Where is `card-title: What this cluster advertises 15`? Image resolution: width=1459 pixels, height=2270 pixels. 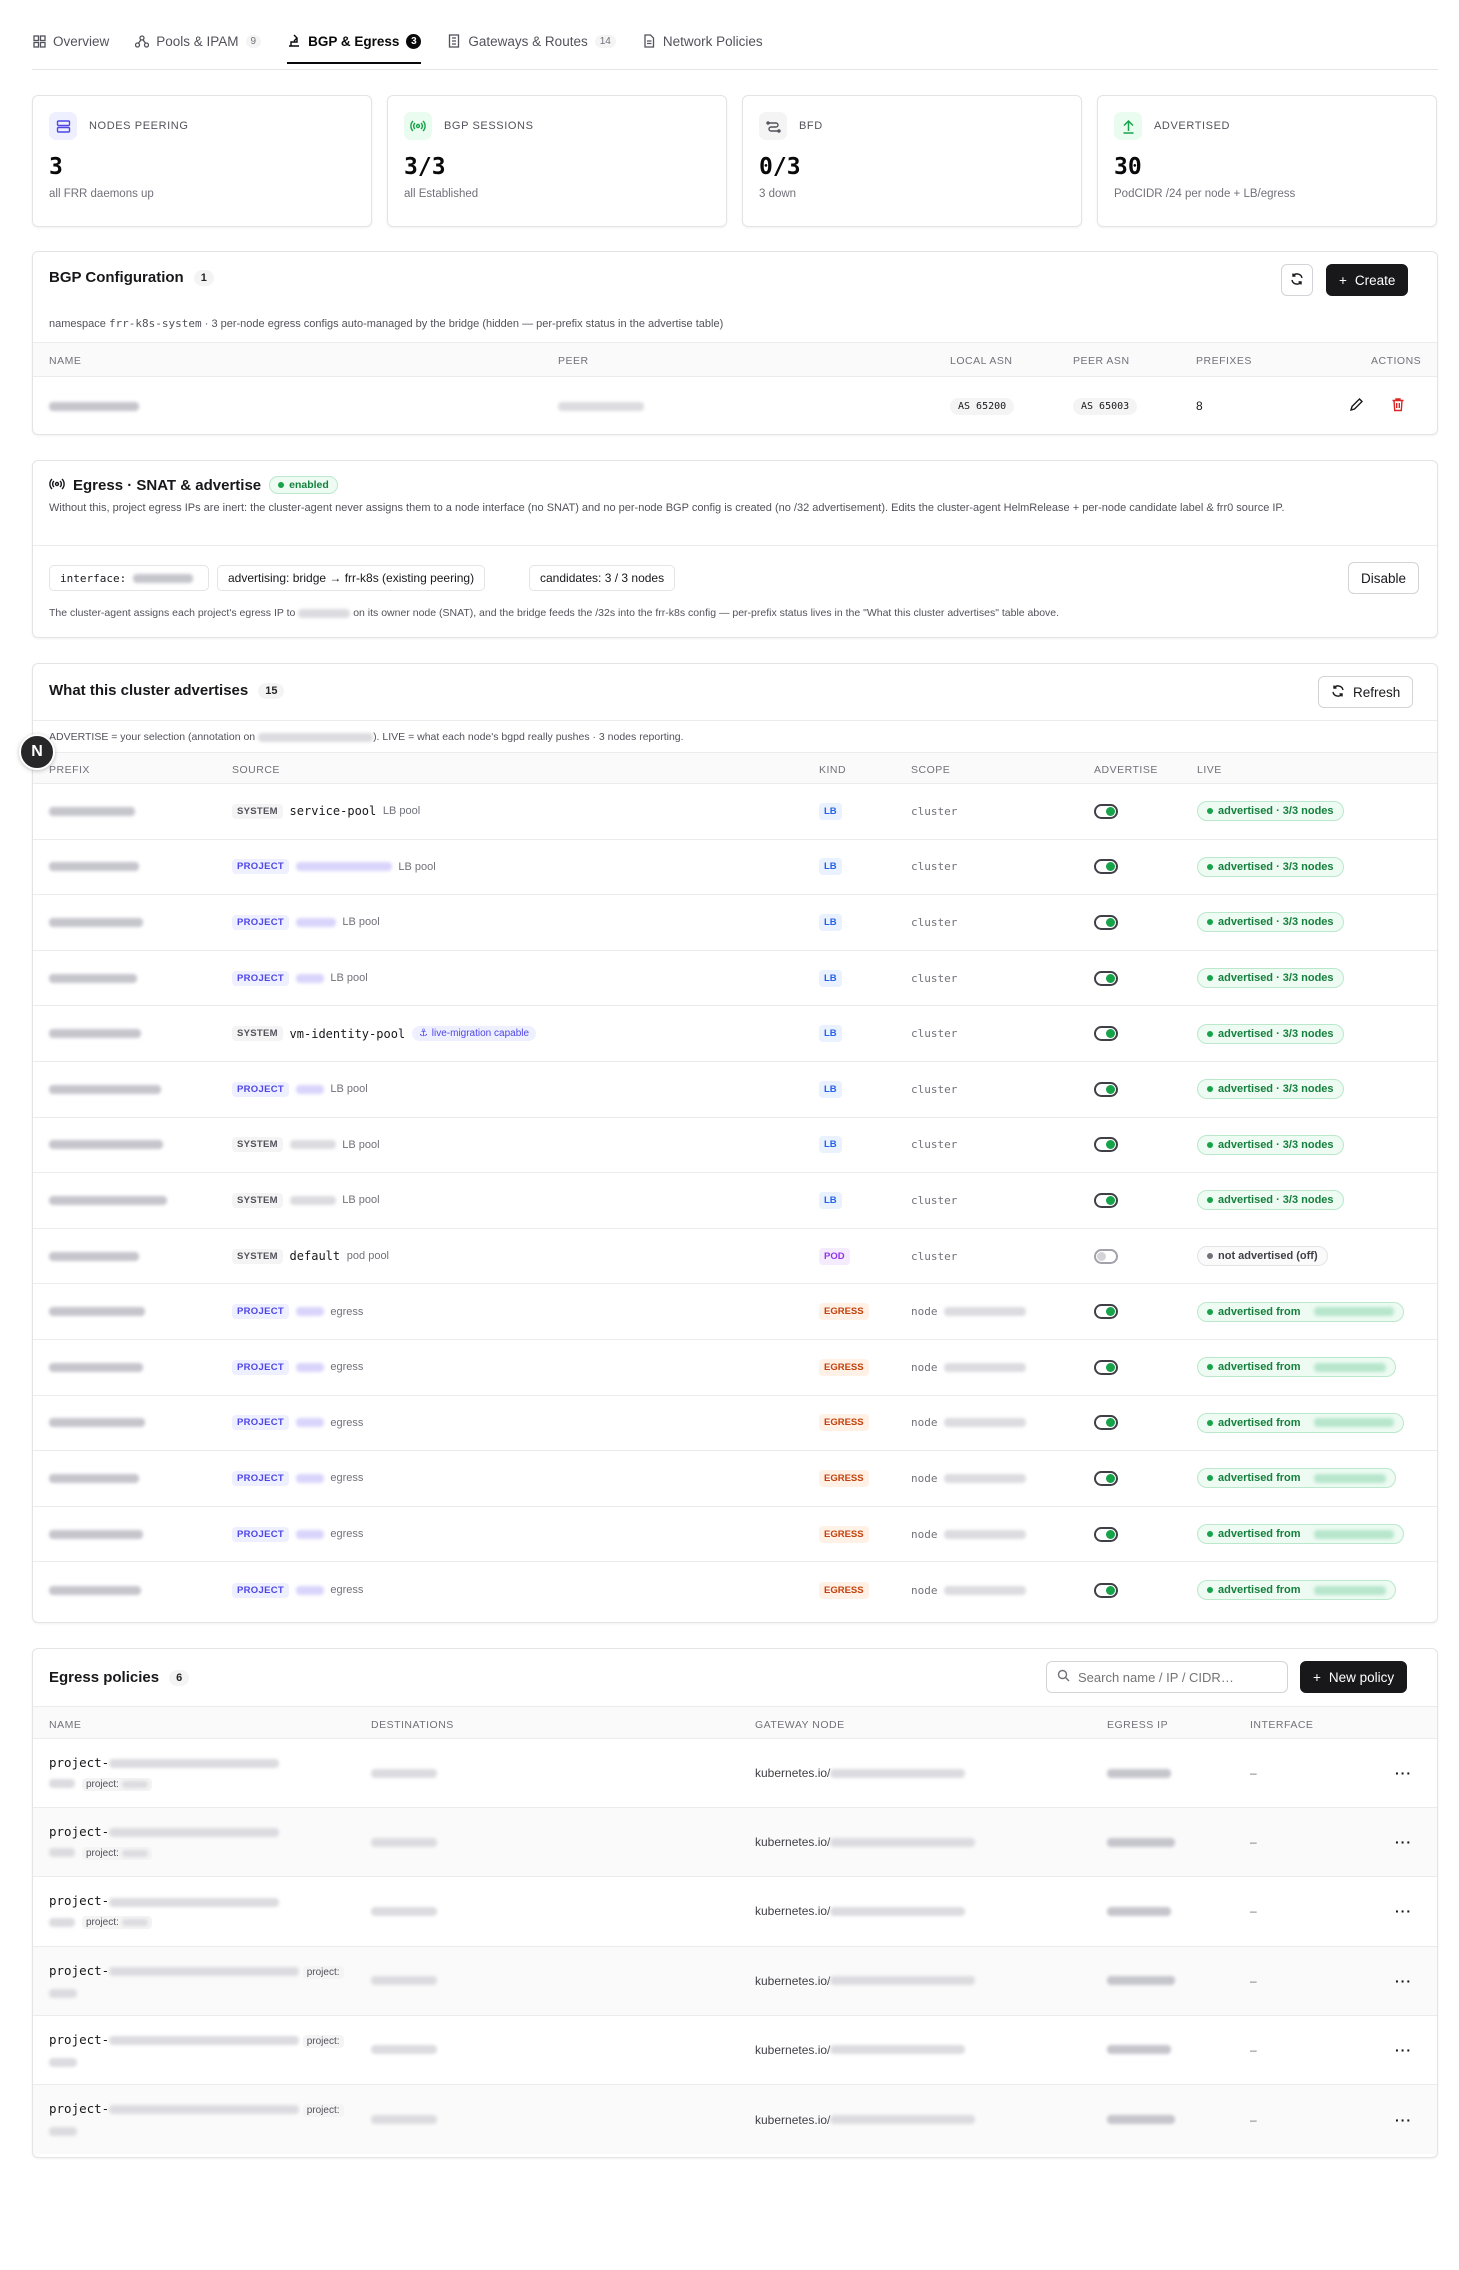 card-title: What this cluster advertises 15 is located at coordinates (167, 690).